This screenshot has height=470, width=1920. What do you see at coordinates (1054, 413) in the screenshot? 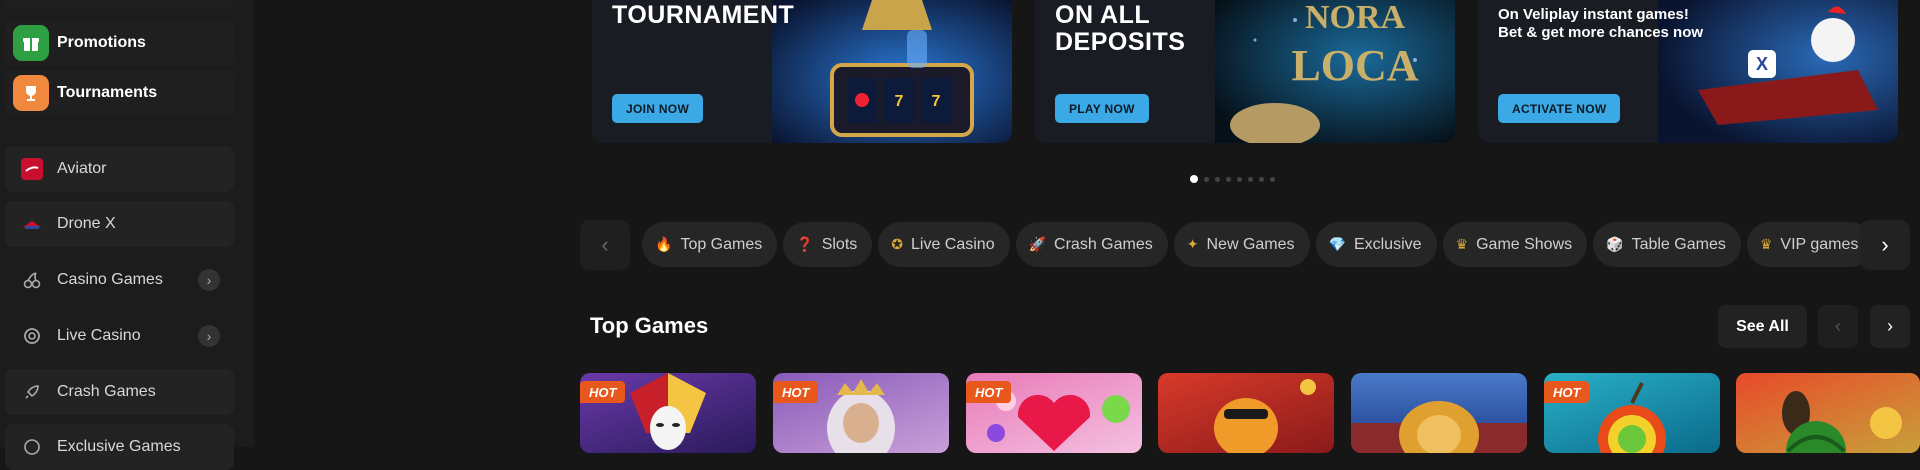
I see `game-tile-candy: HOT` at bounding box center [1054, 413].